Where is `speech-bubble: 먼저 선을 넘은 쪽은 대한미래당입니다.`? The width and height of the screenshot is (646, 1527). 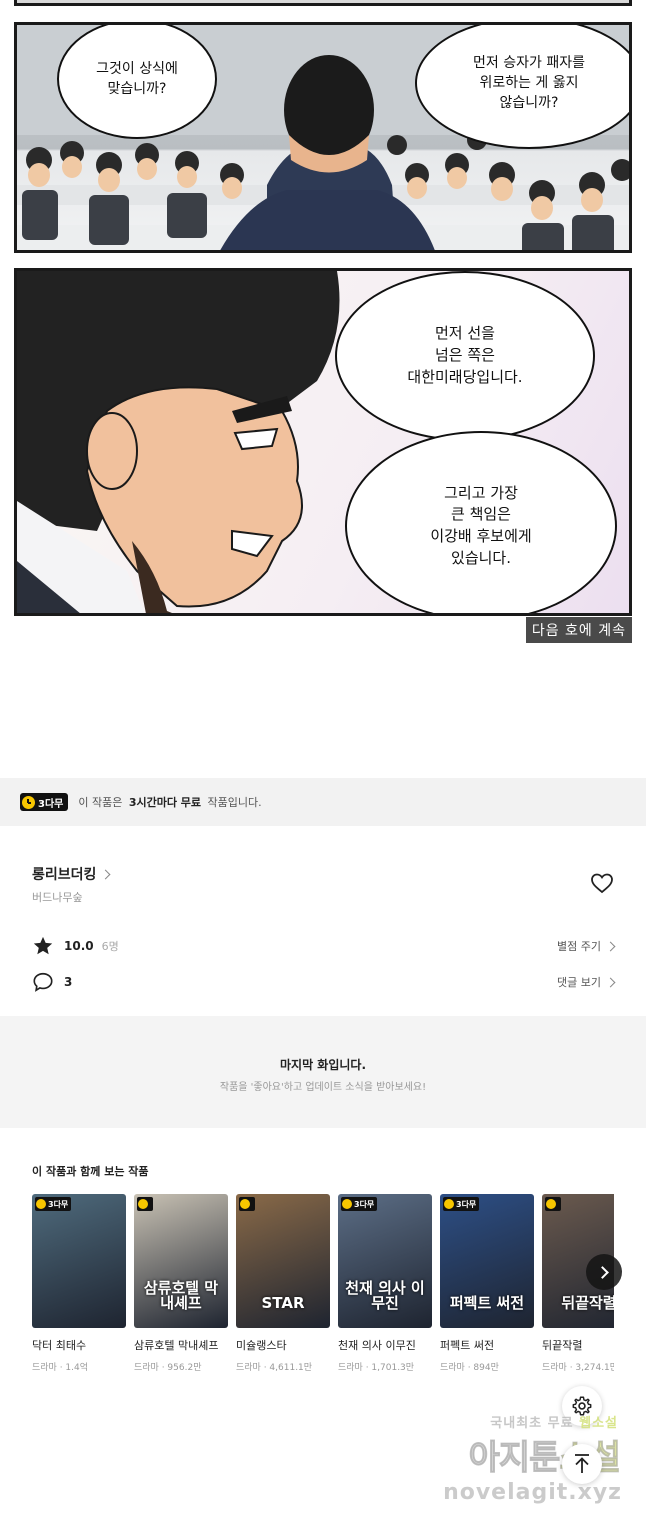 speech-bubble: 먼저 선을 넘은 쪽은 대한미래당입니다. is located at coordinates (465, 356).